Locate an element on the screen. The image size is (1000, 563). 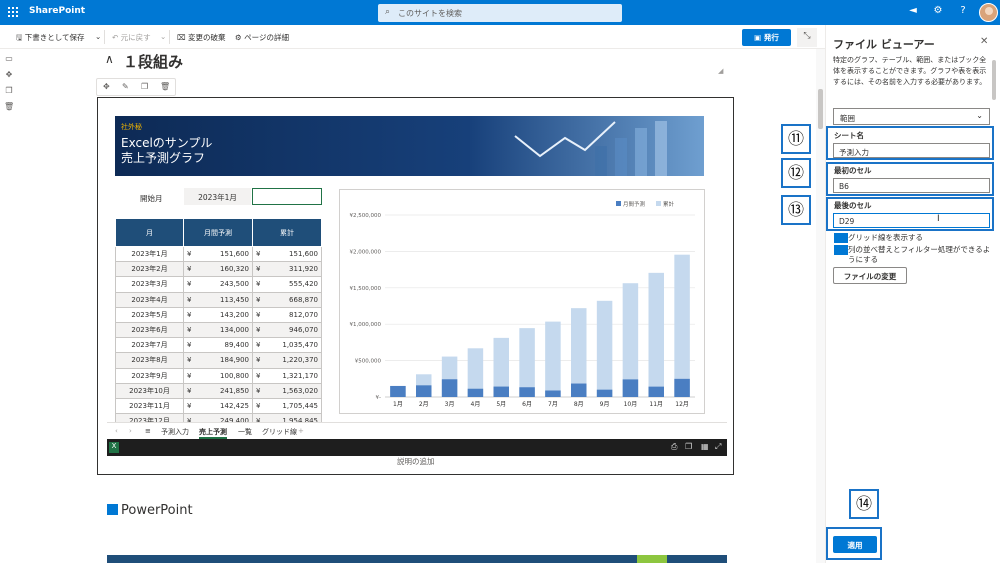
search-box: ⌕ このサイトを検索 is located at coordinates (500, 13).